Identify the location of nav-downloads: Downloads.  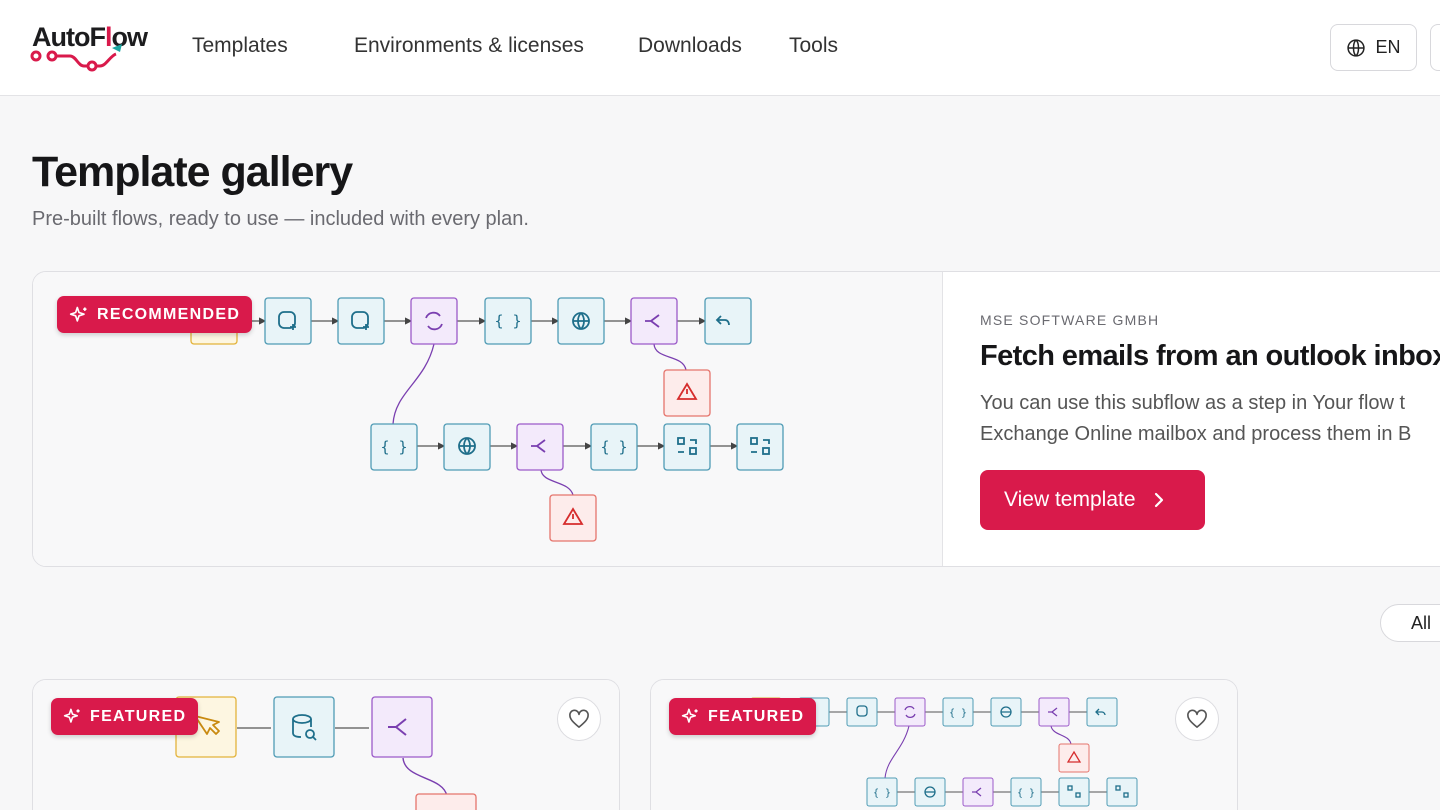
(690, 46).